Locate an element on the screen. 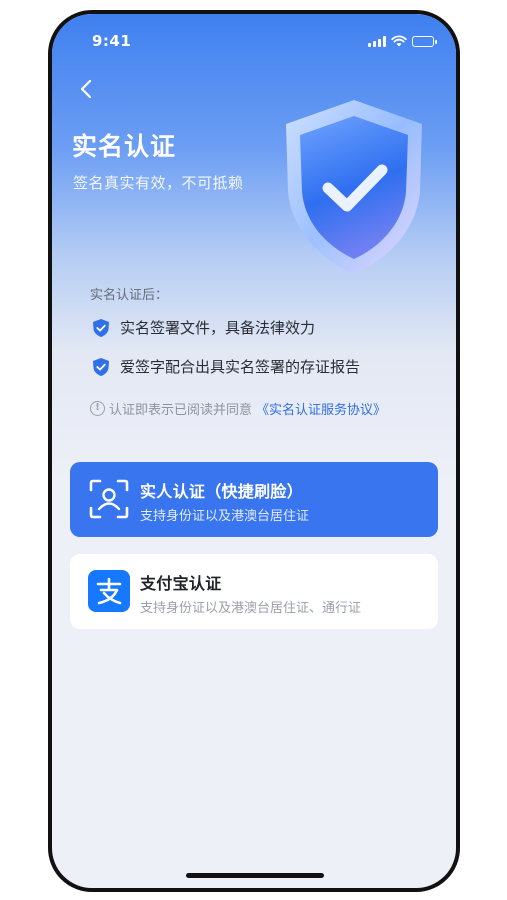  benefit-item: 爱签字配合出具实名签署的存证报告 is located at coordinates (226, 366).